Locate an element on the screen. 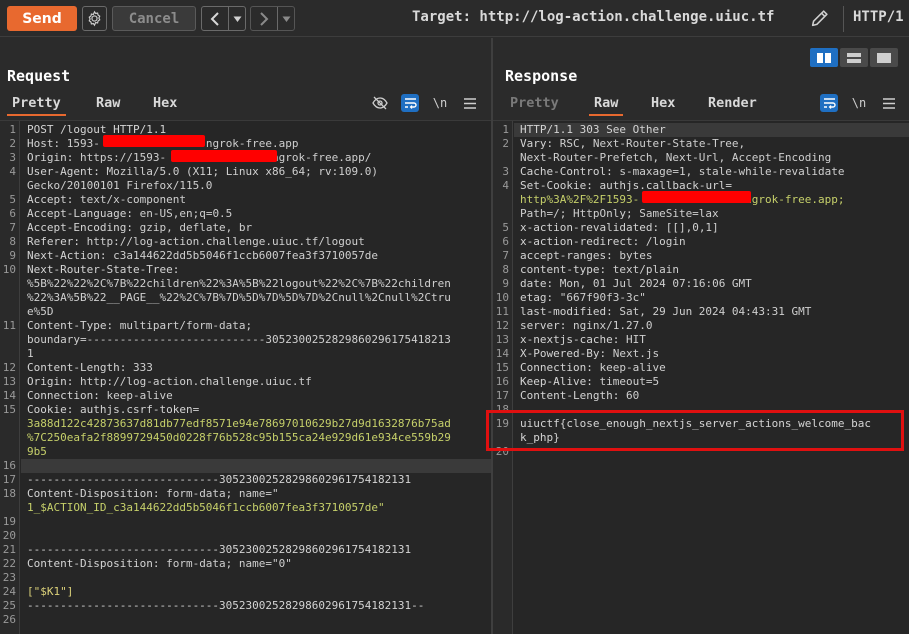 This screenshot has width=909, height=634. layout-toggle is located at coordinates (854, 57).